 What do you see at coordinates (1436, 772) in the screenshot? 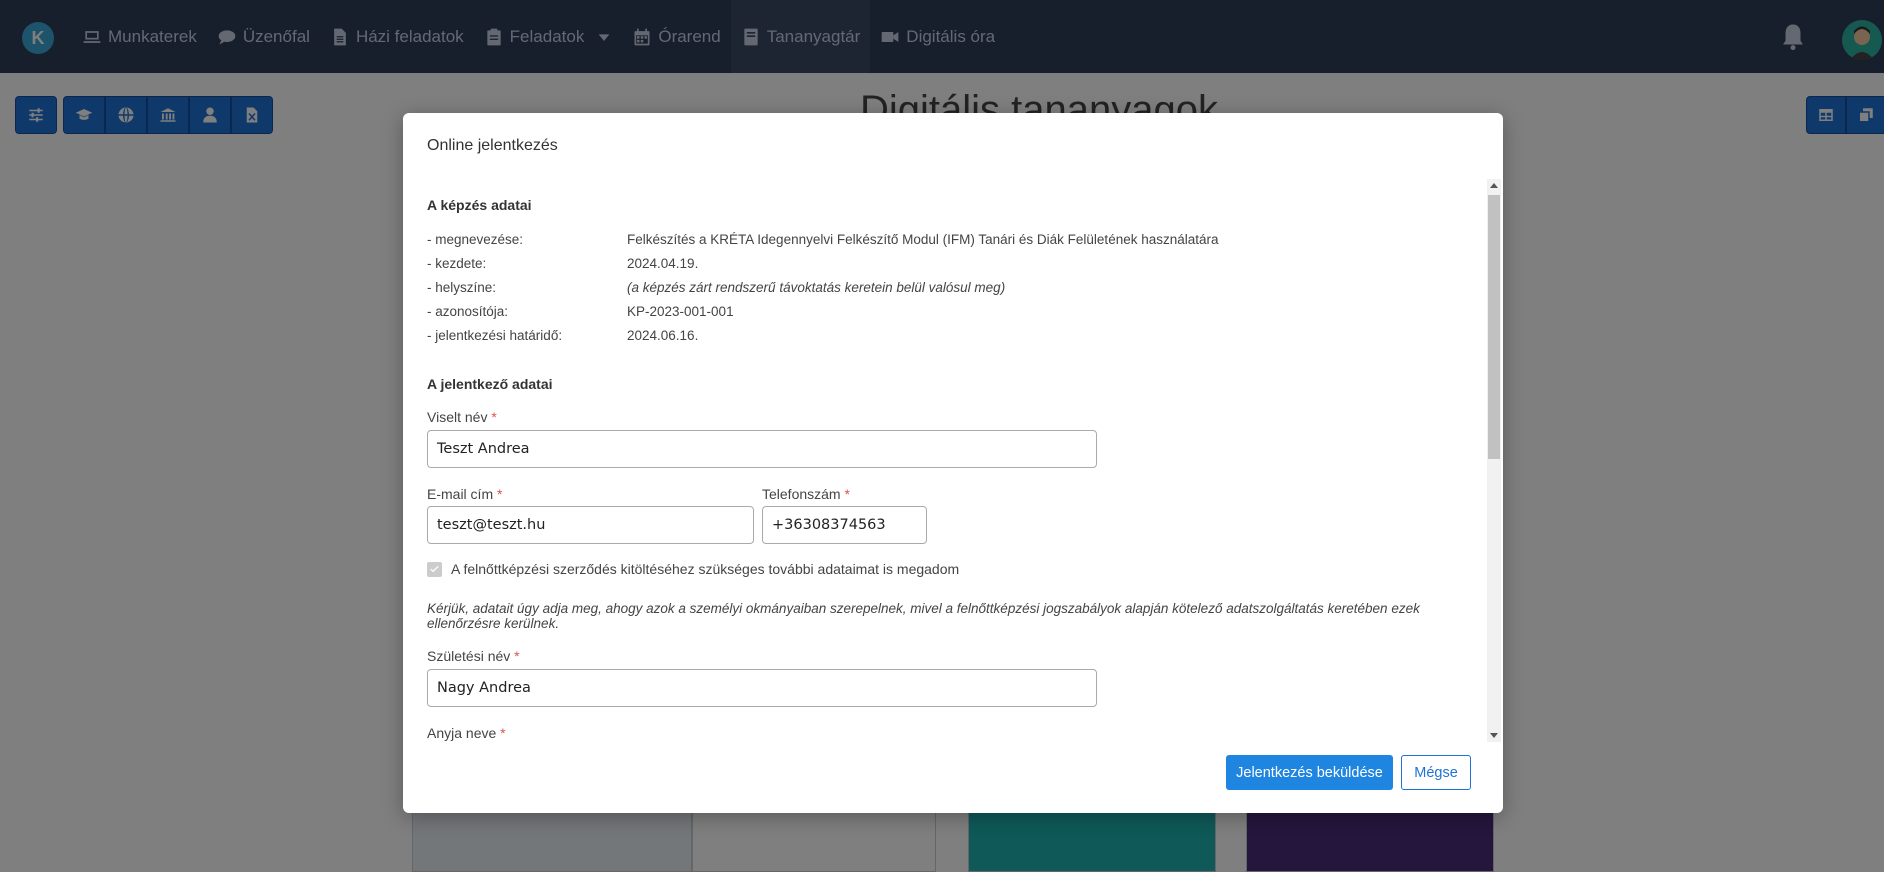
I see `cancel-button: Mégse` at bounding box center [1436, 772].